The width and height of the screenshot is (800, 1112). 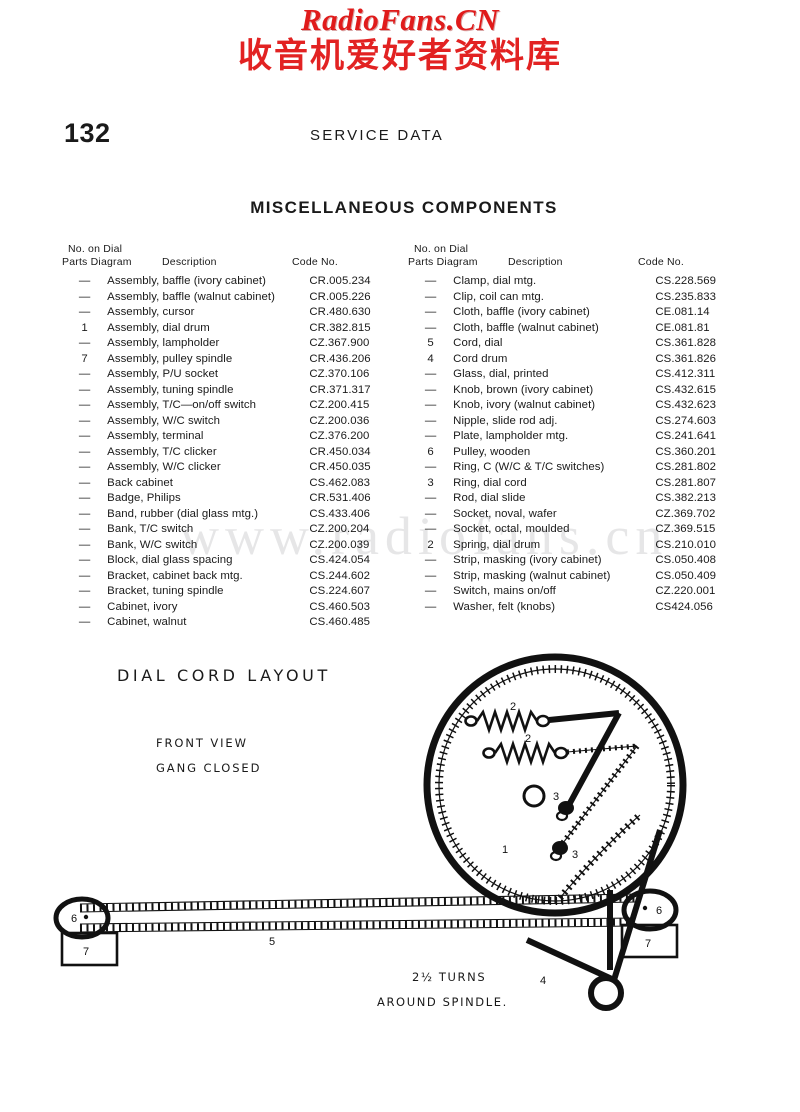 I want to click on watermark-latin-text: RadioFans.CN, so click(x=400, y=19).